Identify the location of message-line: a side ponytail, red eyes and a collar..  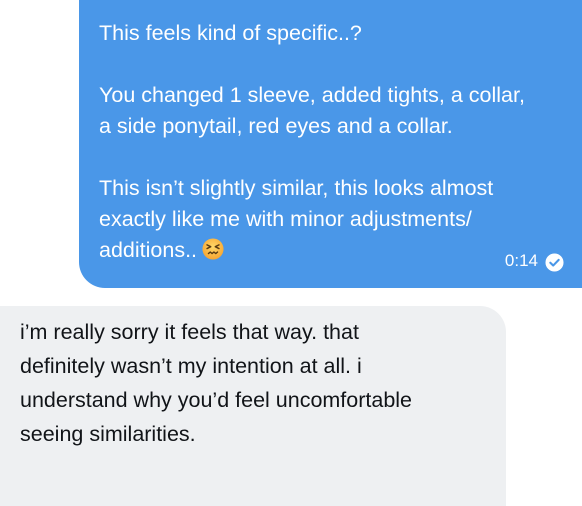
(276, 126).